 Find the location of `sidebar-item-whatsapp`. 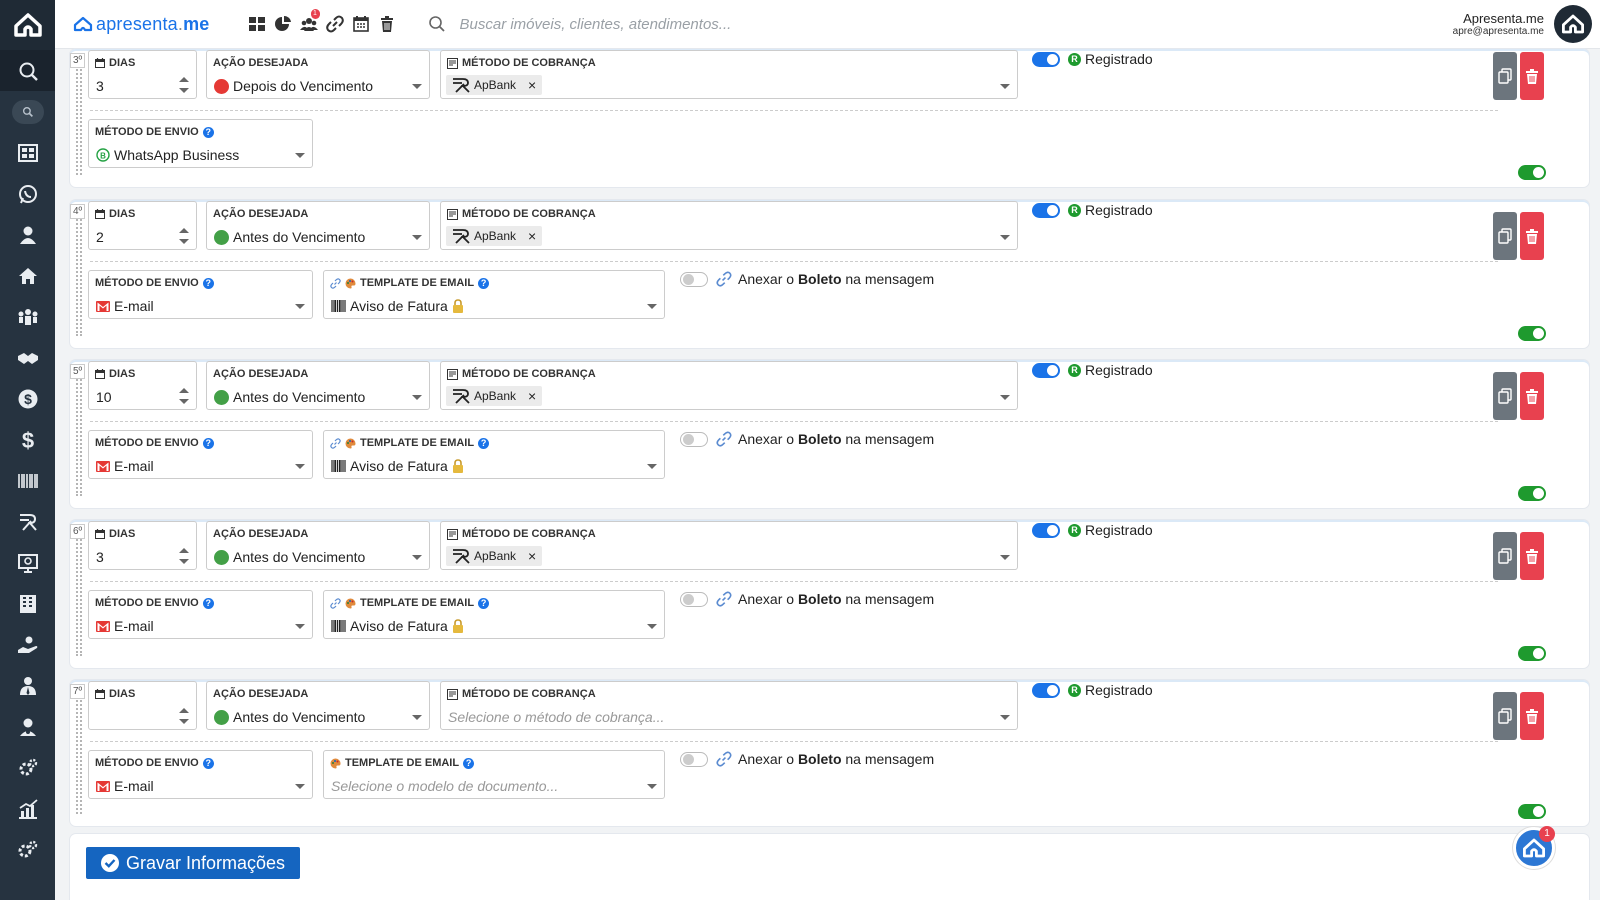

sidebar-item-whatsapp is located at coordinates (27, 193).